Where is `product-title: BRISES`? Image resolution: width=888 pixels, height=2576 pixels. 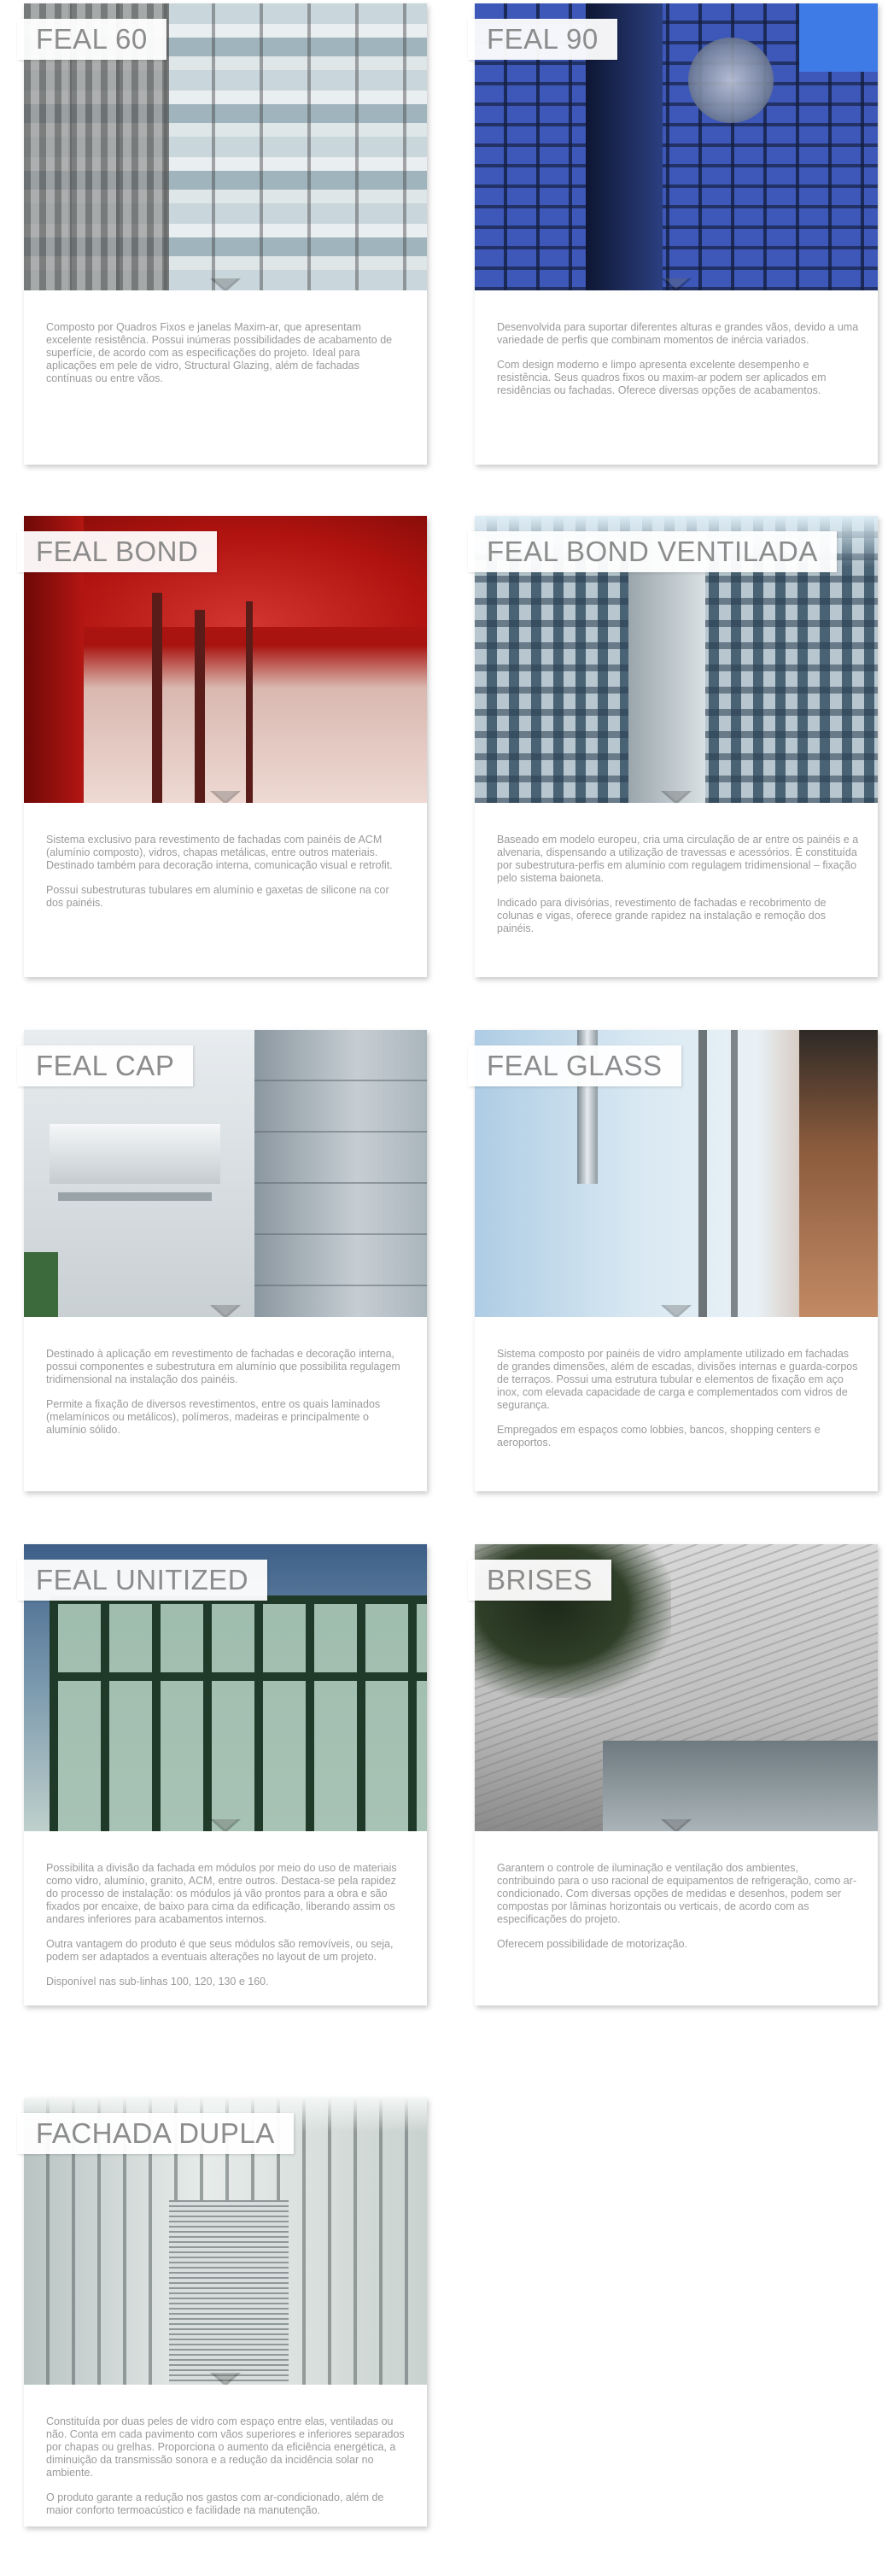 product-title: BRISES is located at coordinates (540, 1580).